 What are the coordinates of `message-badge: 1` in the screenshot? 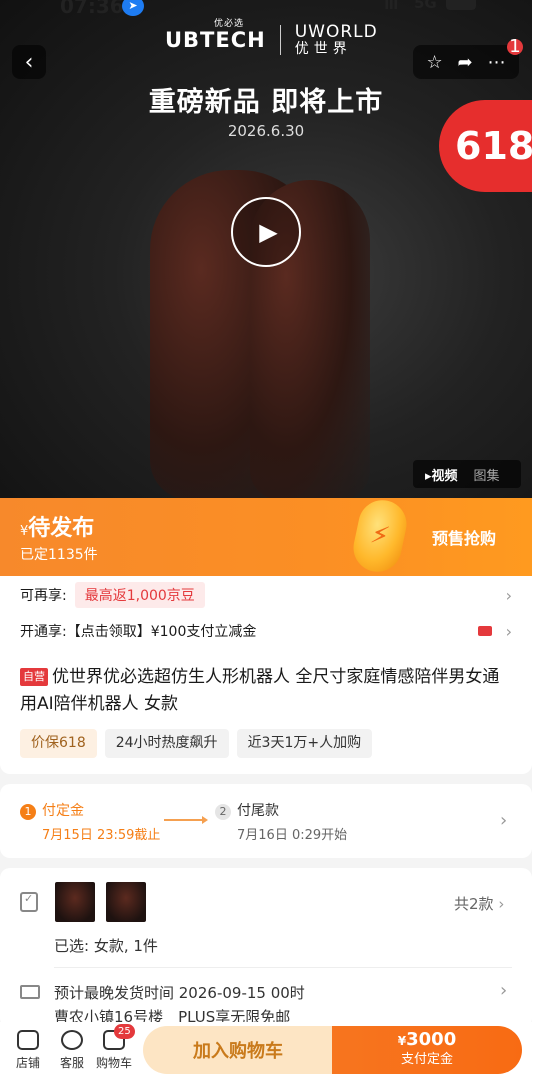 It's located at (515, 47).